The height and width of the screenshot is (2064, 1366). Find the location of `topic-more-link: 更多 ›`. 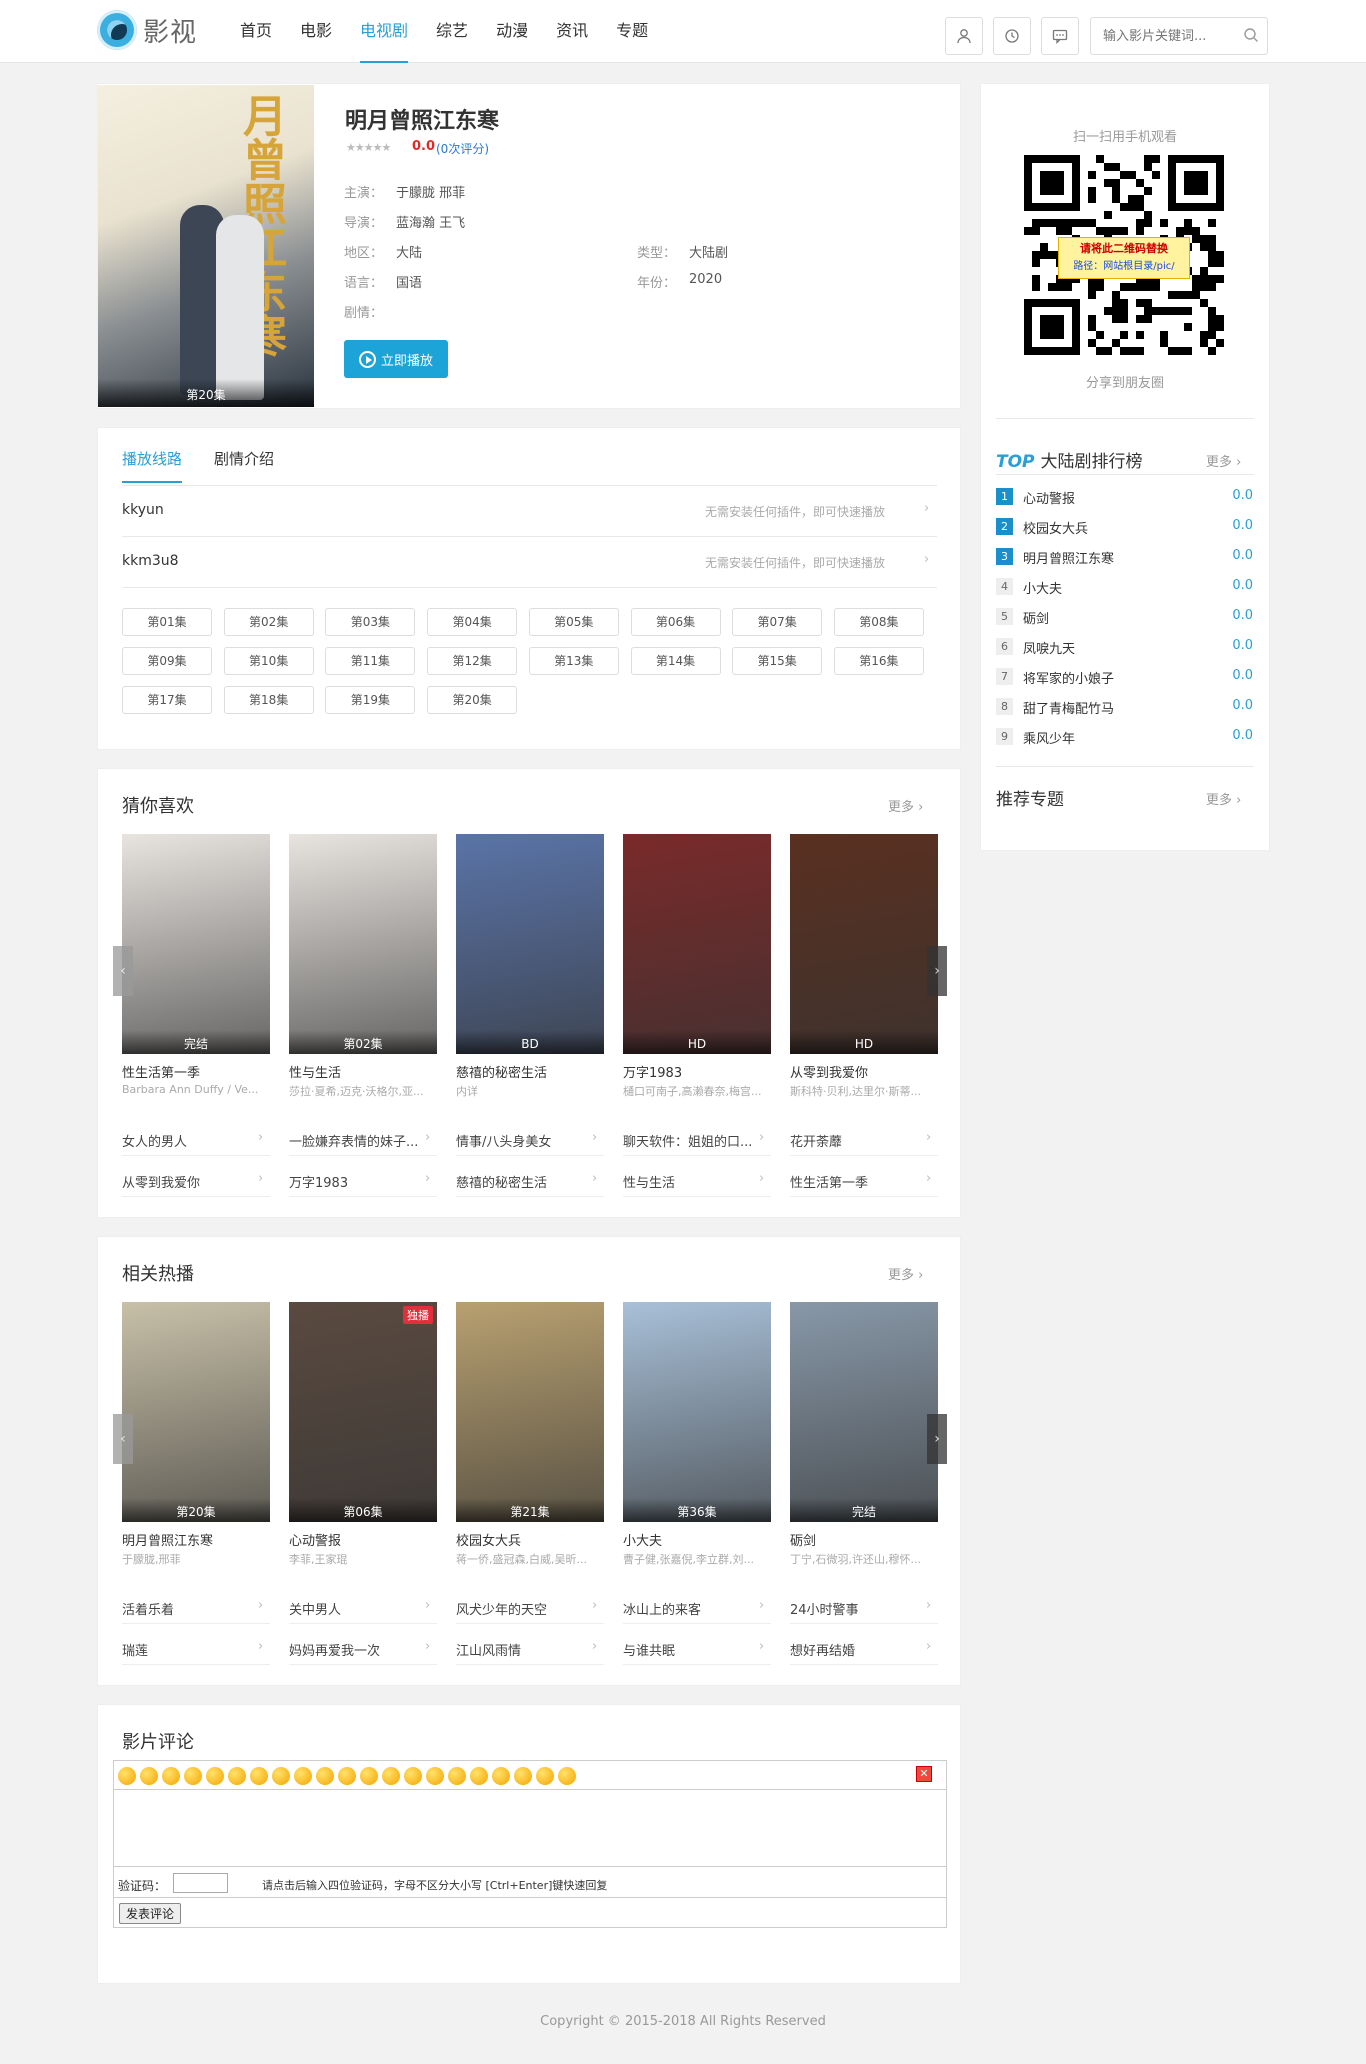

topic-more-link: 更多 › is located at coordinates (1223, 798).